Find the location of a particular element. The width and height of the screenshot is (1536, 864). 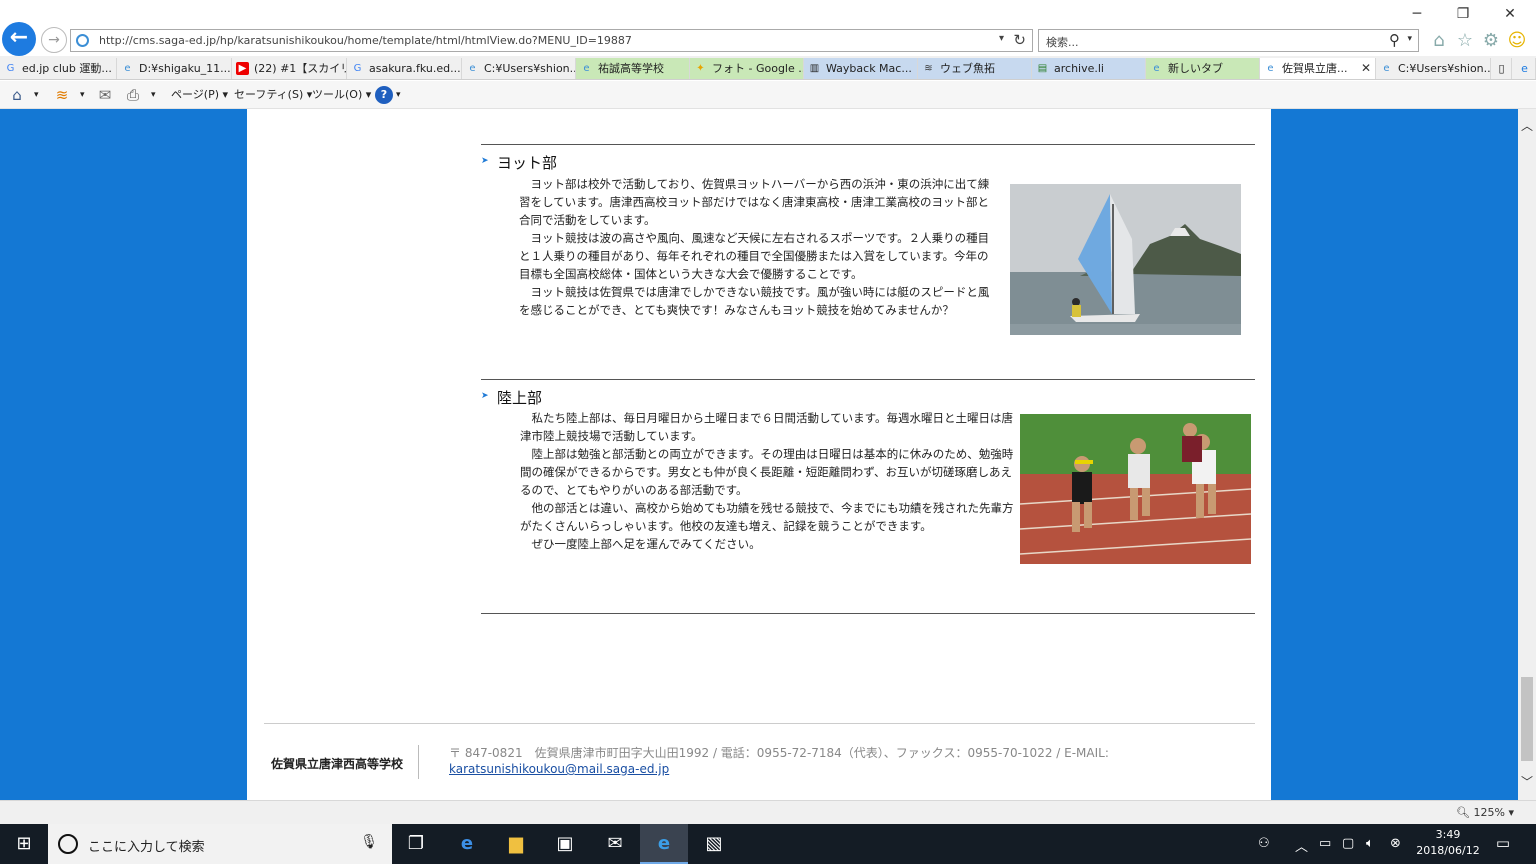

close-window-button: ✕ is located at coordinates (1510, 14).